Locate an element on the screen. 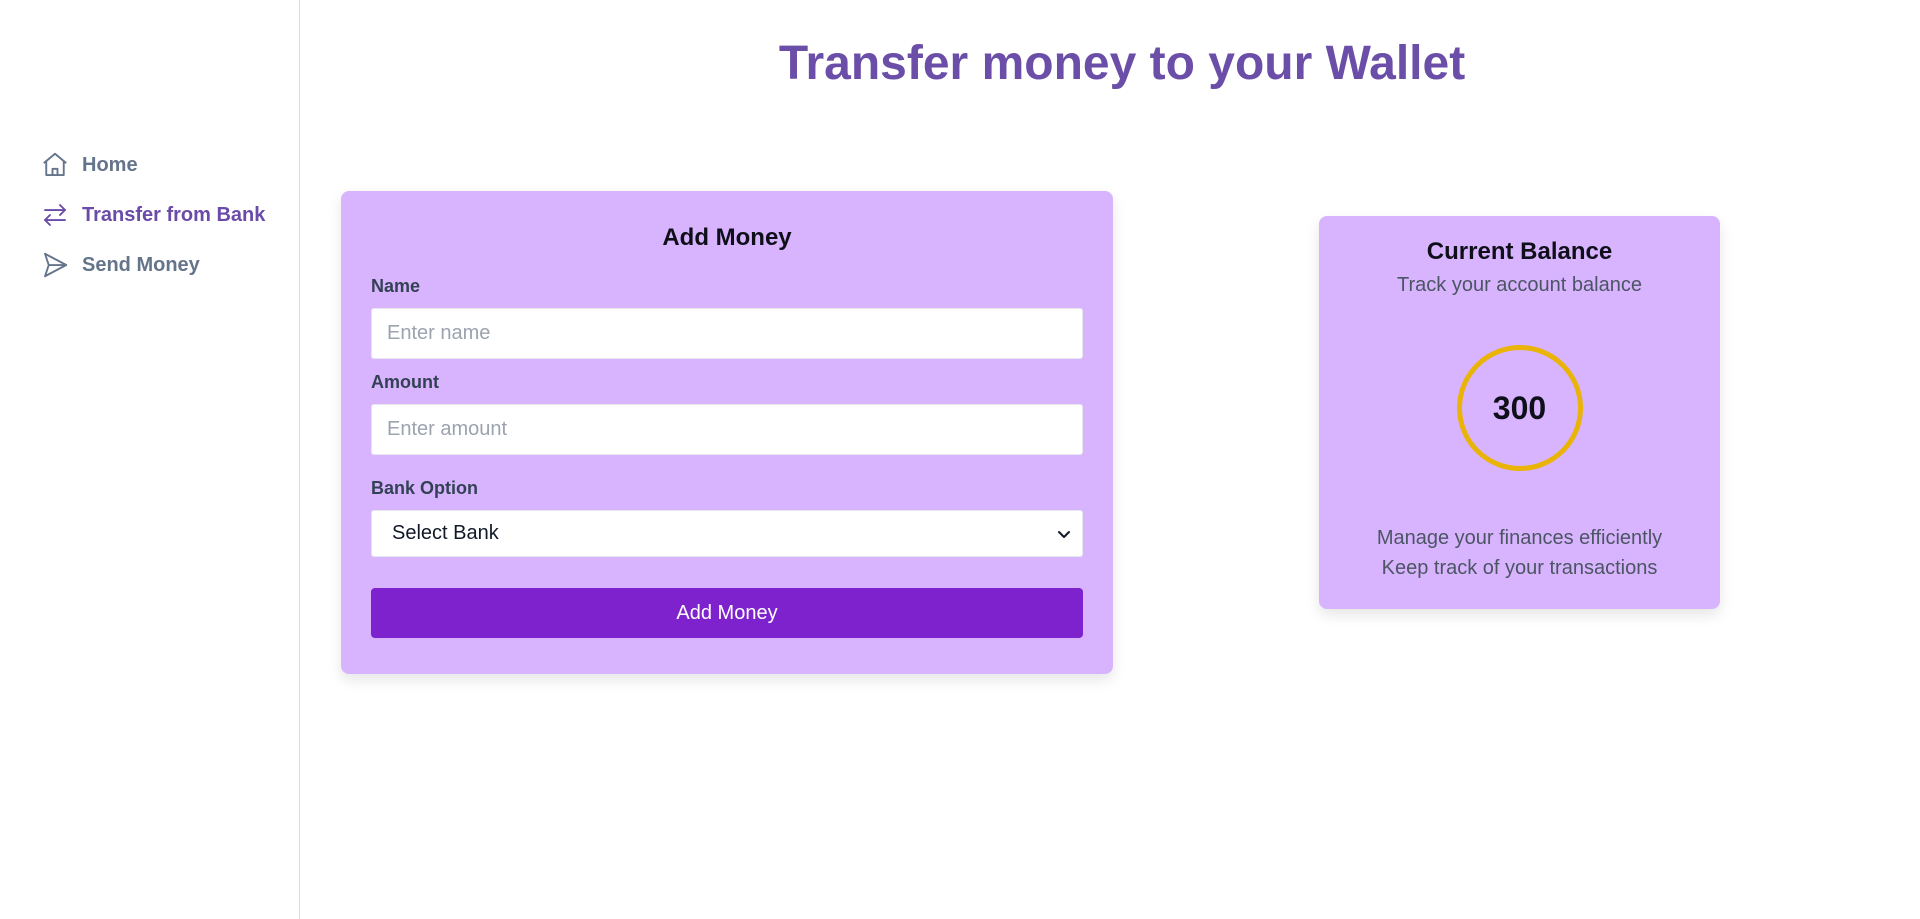 This screenshot has height=919, width=1920. amount-label: Amount is located at coordinates (405, 382).